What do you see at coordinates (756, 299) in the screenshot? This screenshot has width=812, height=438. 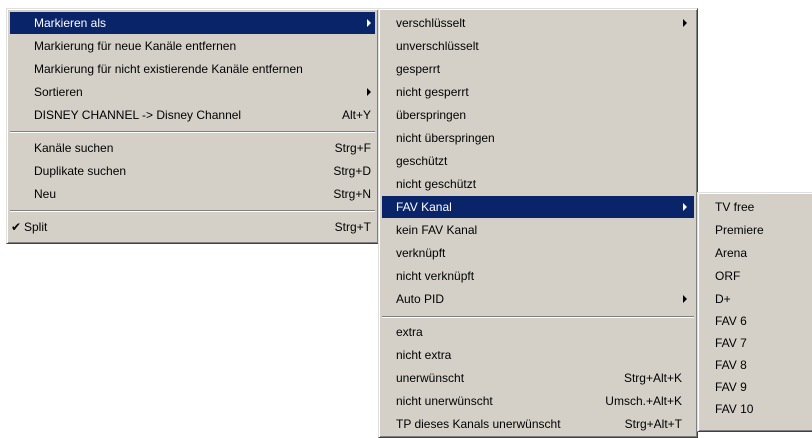 I see `menu-item-fav-dplus: D+` at bounding box center [756, 299].